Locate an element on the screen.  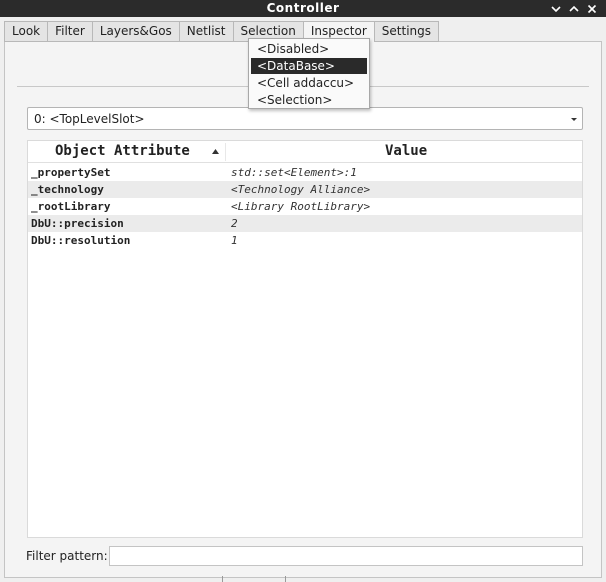
dropdown-item-disabled: <Disabled> is located at coordinates (309, 49).